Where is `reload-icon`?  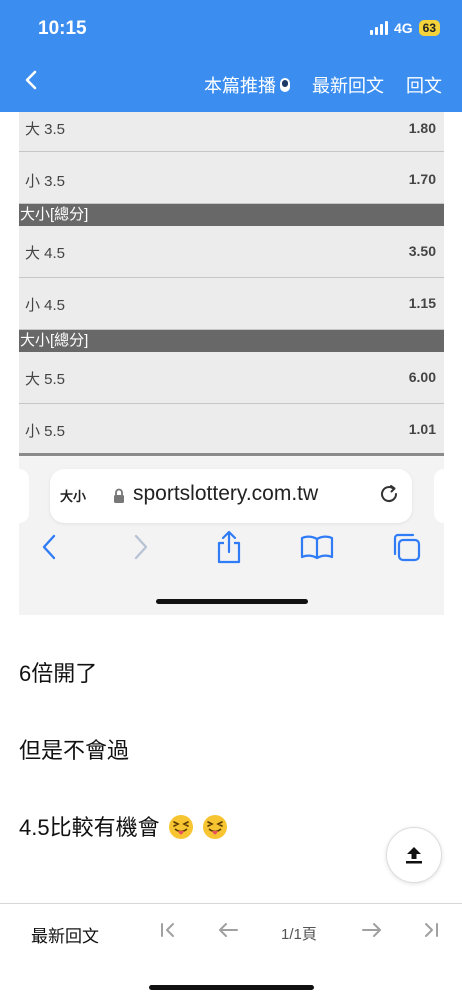
reload-icon is located at coordinates (389, 494).